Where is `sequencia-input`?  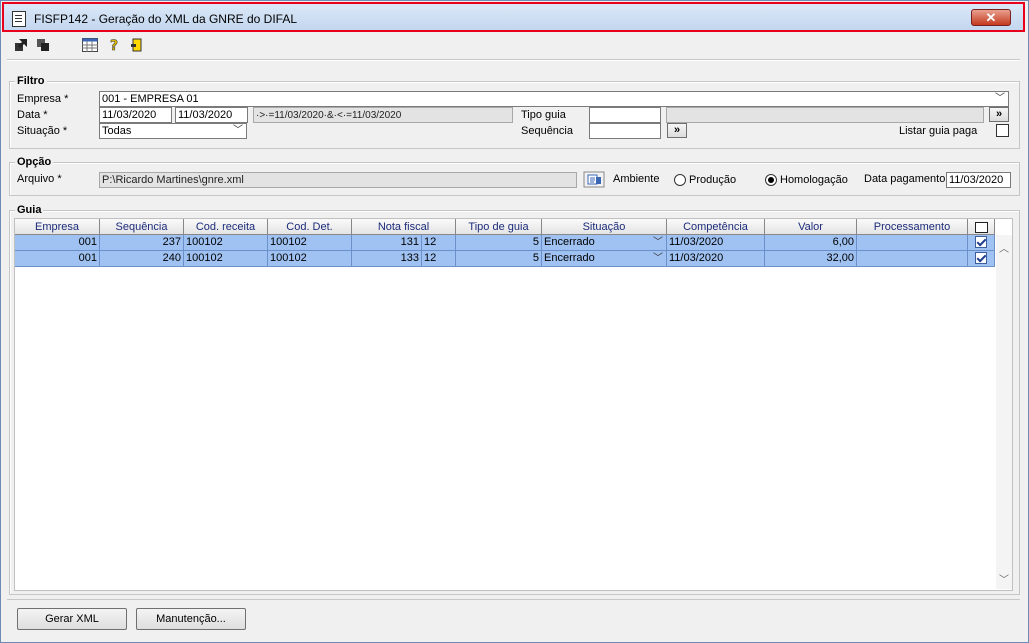 sequencia-input is located at coordinates (625, 131).